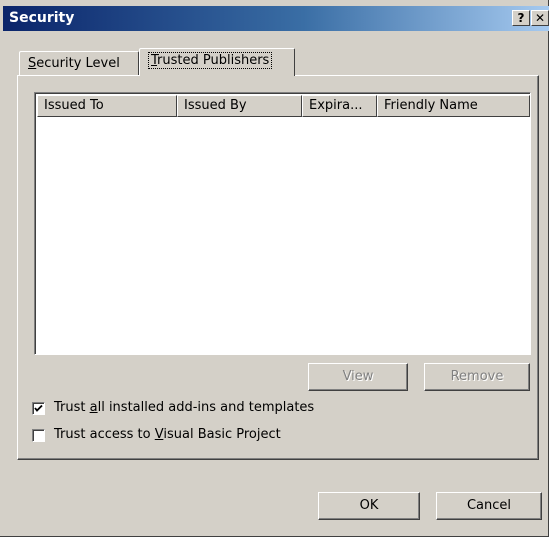  I want to click on trust-vba-label: Trust access to Visual Basic Project, so click(167, 434).